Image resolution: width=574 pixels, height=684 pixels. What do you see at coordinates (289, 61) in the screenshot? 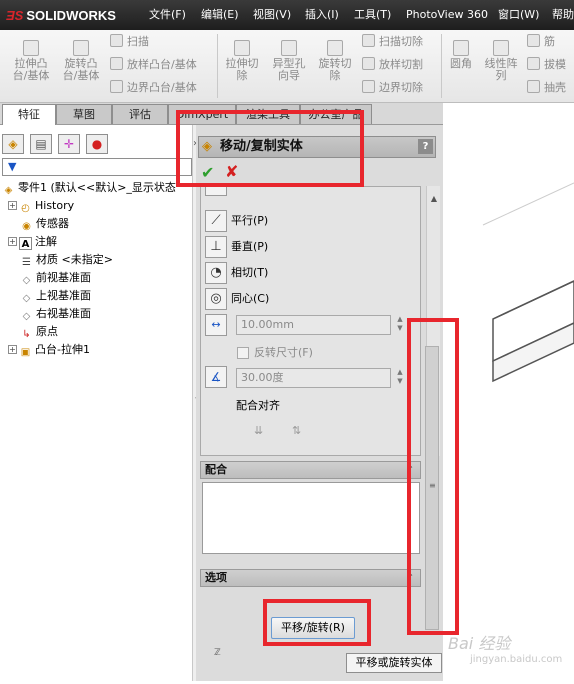
I see `hole-wizard-button: 异型孔 向导` at bounding box center [289, 61].